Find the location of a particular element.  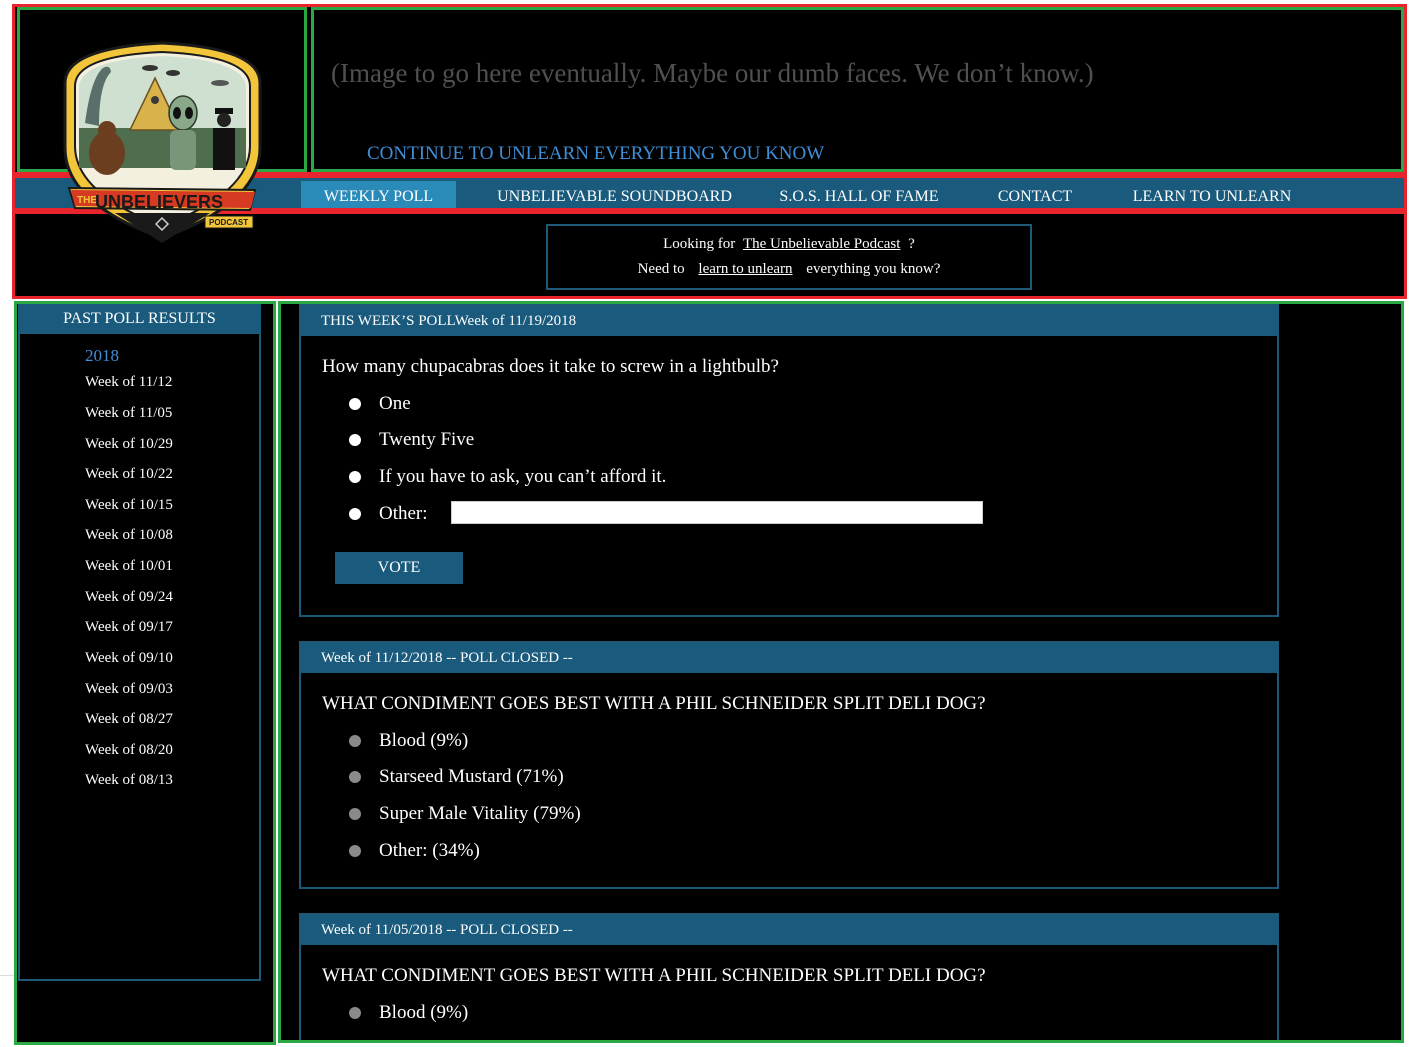

result-label: Other: (34%) is located at coordinates (429, 850).